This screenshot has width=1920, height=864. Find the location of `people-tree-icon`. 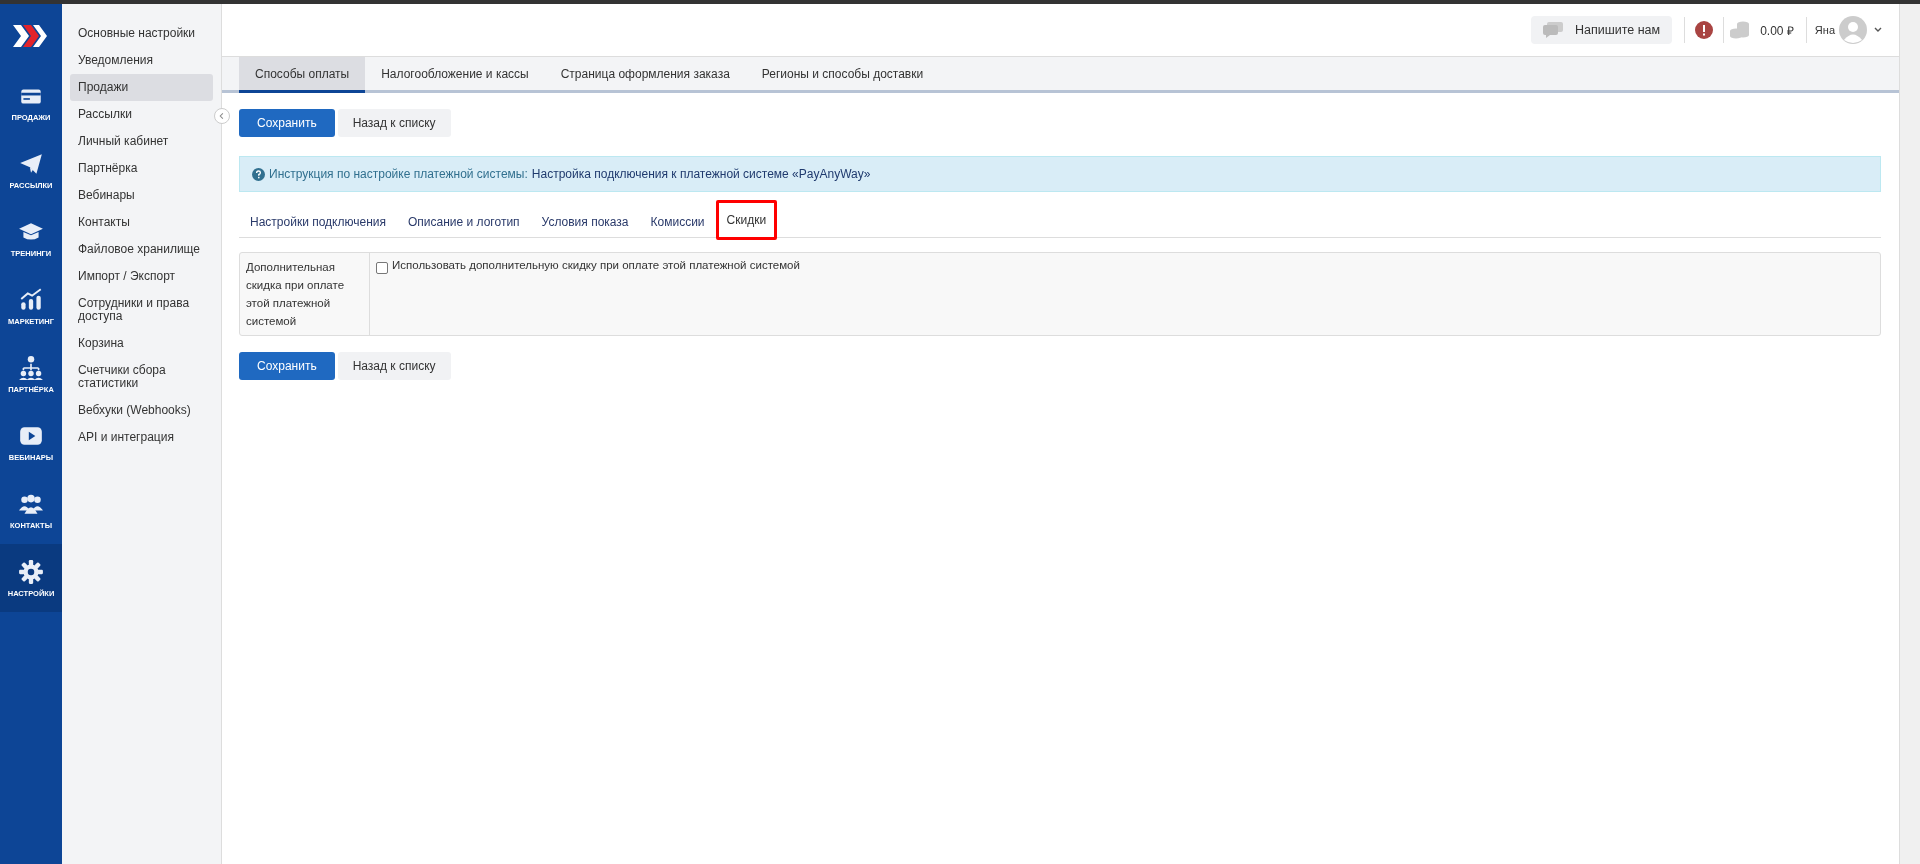

people-tree-icon is located at coordinates (31, 367).